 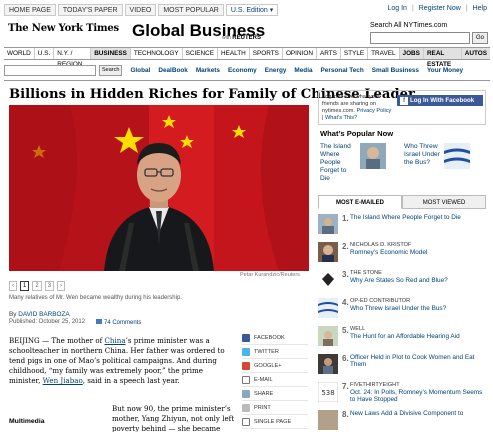 I want to click on item-title: The Island Where People Forget to Die, so click(x=418, y=217).